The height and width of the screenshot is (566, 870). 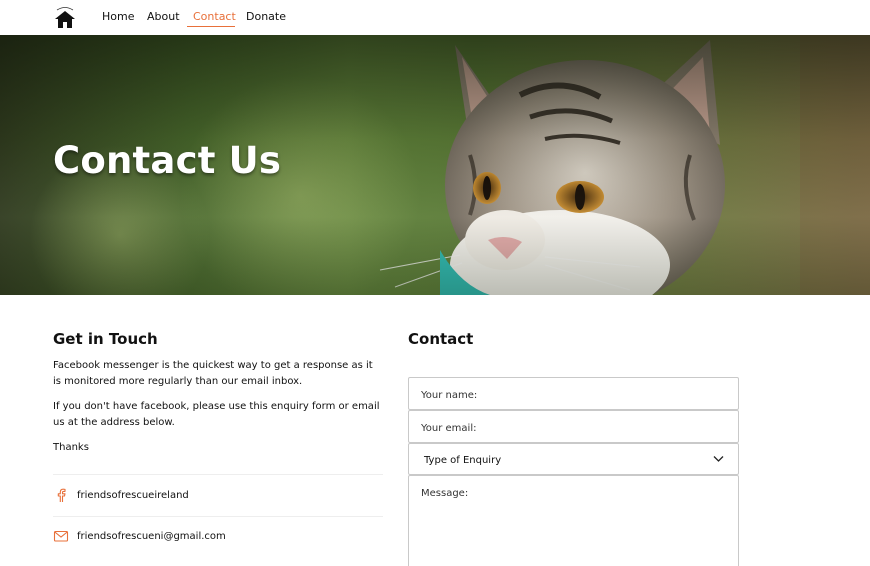 I want to click on active-nav-underline, so click(x=211, y=26).